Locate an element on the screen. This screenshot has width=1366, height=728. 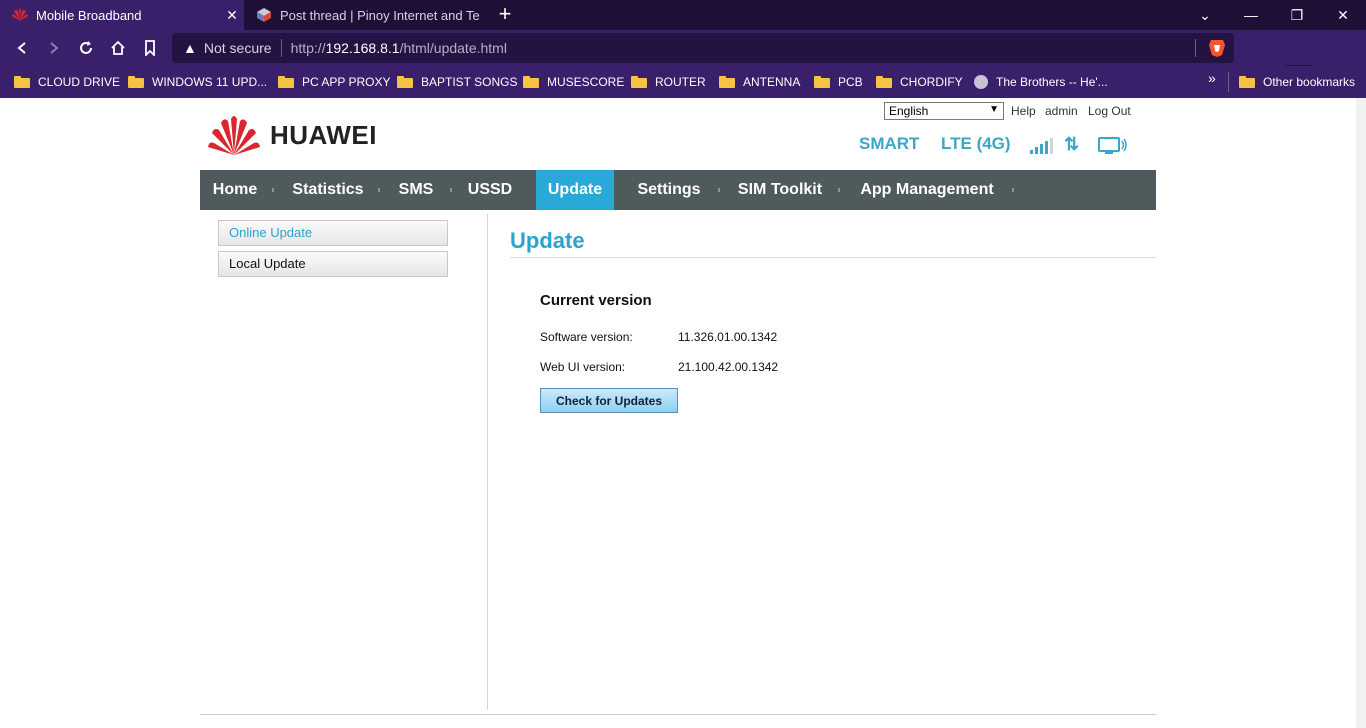
bookmark-folder: CLOUD DRIVE is located at coordinates (67, 82).